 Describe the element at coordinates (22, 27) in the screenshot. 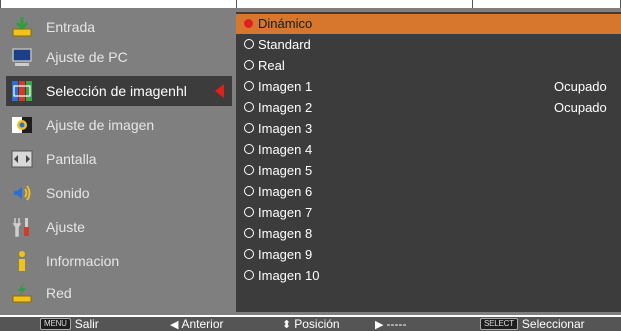

I see `input-icon` at that location.